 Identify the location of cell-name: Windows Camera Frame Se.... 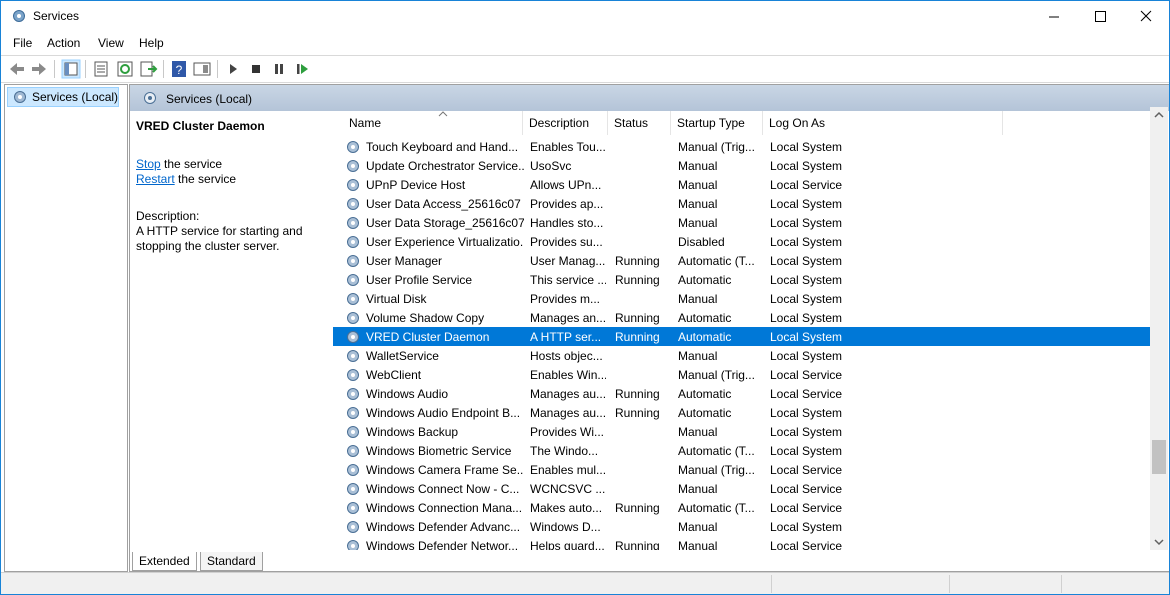
(445, 470).